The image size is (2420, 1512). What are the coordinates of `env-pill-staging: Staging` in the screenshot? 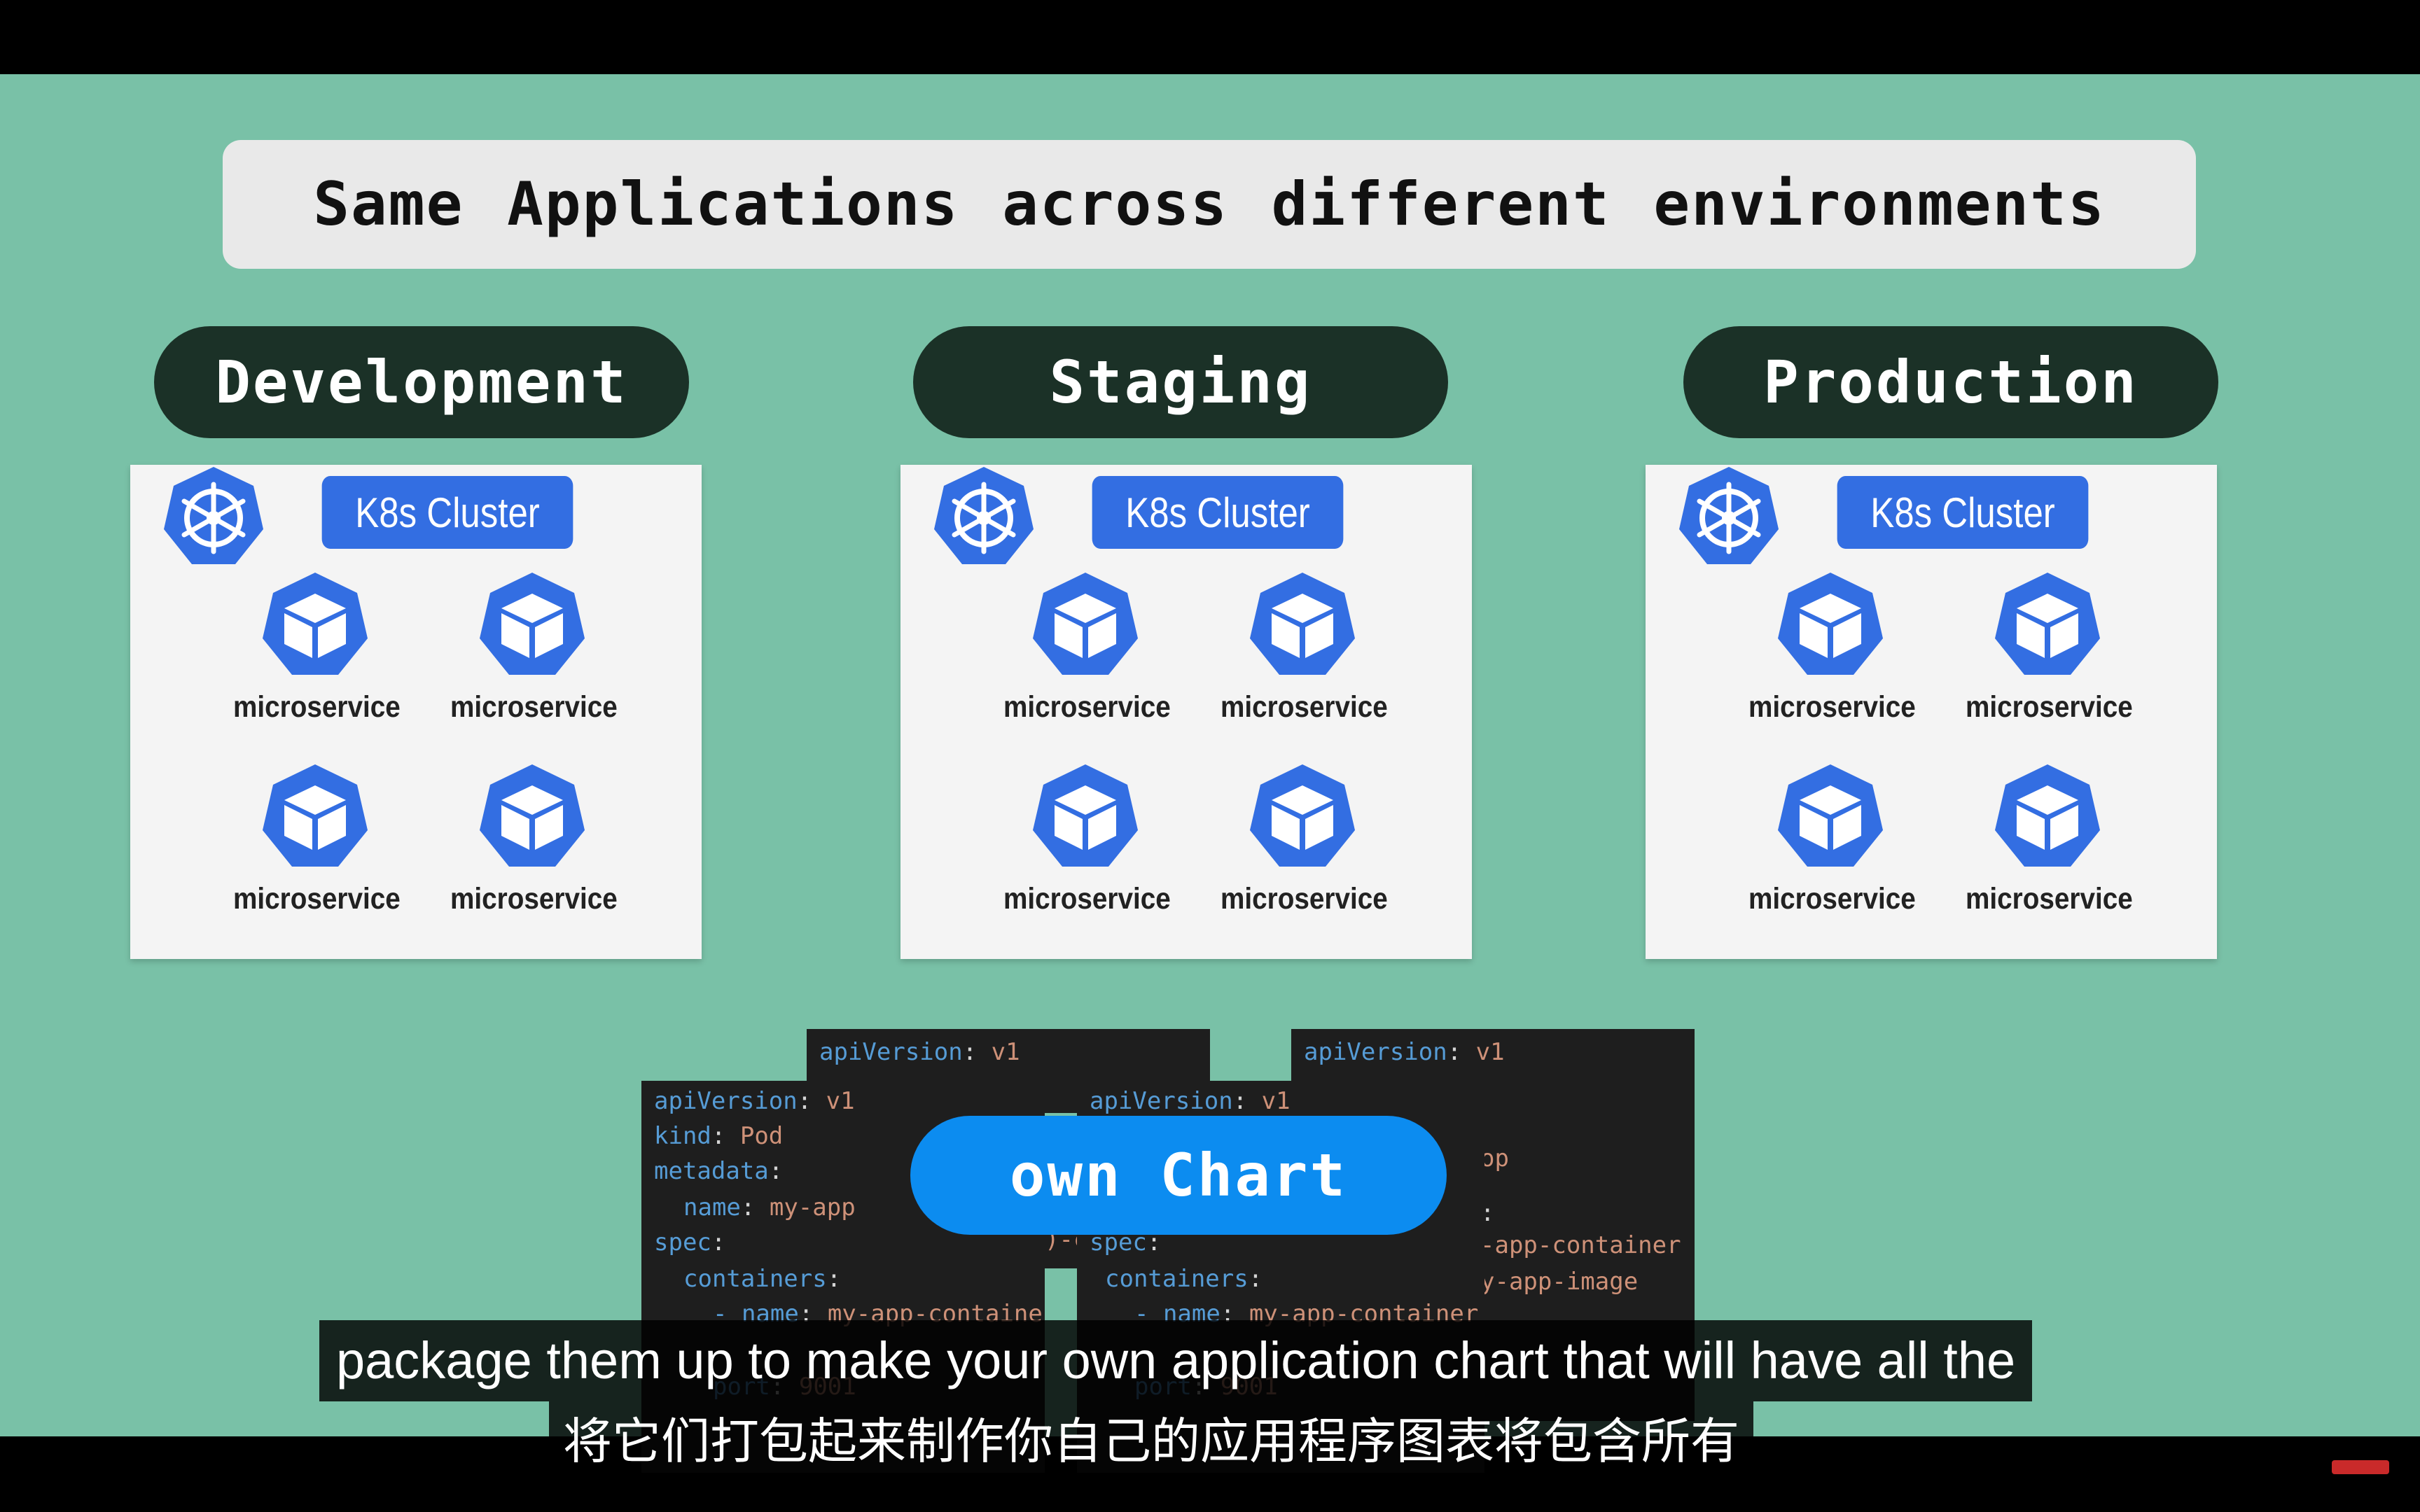 It's located at (1180, 382).